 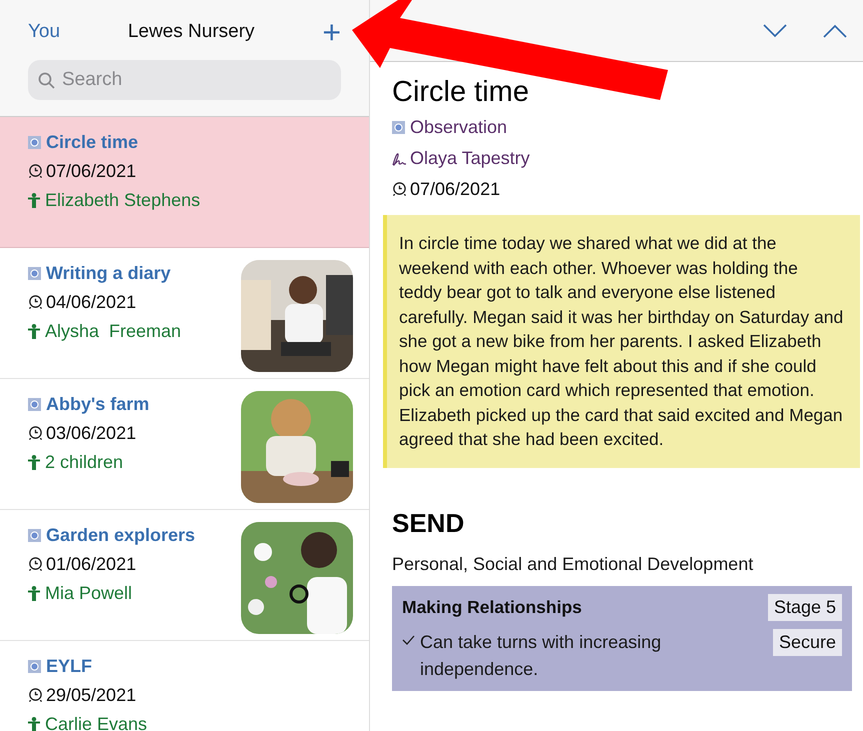 I want to click on observation-type: Observation, so click(x=459, y=128).